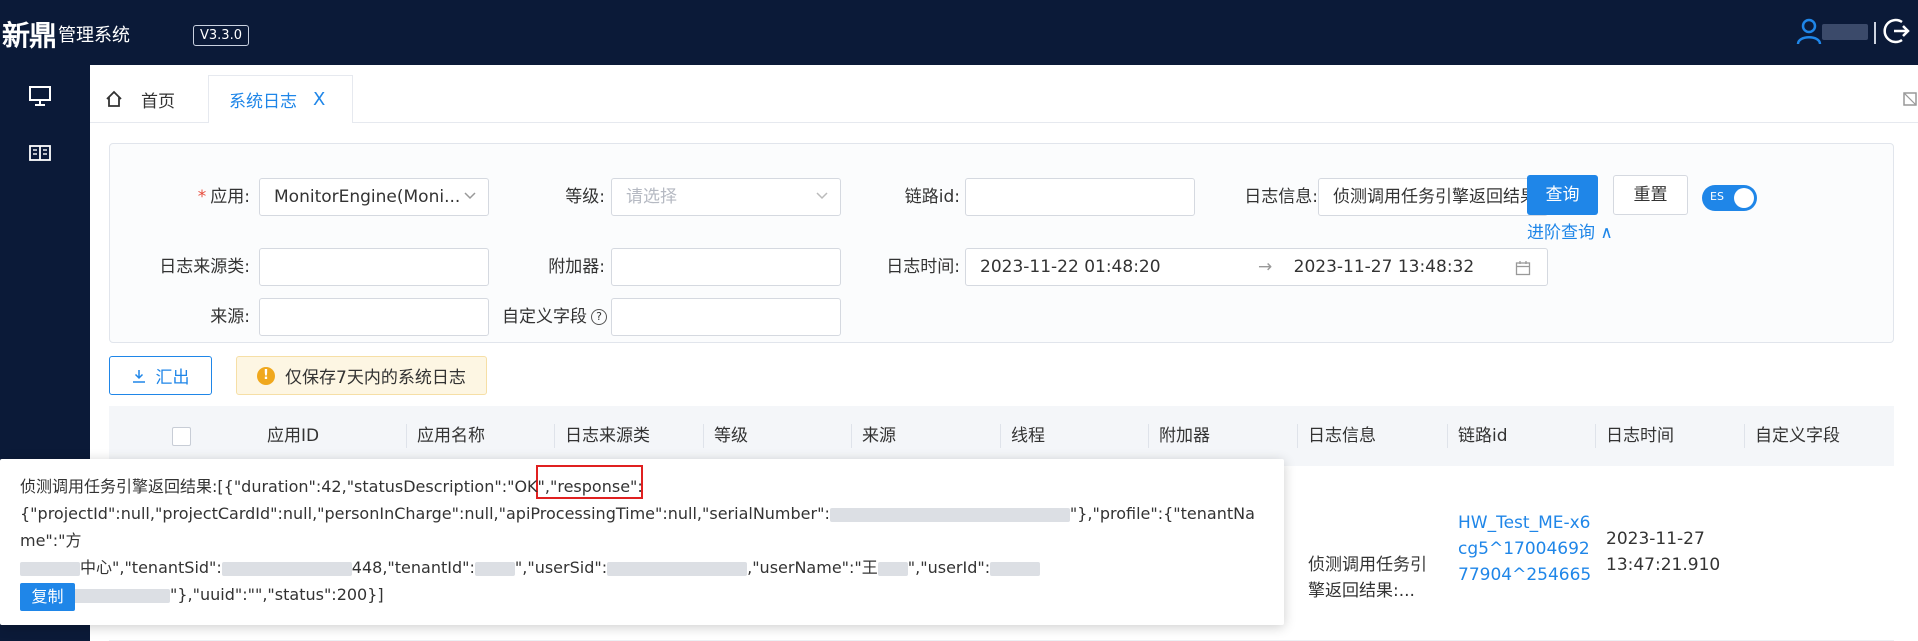 The image size is (1918, 641). Describe the element at coordinates (1635, 436) in the screenshot. I see `column-header-log-time: 日志时间` at that location.